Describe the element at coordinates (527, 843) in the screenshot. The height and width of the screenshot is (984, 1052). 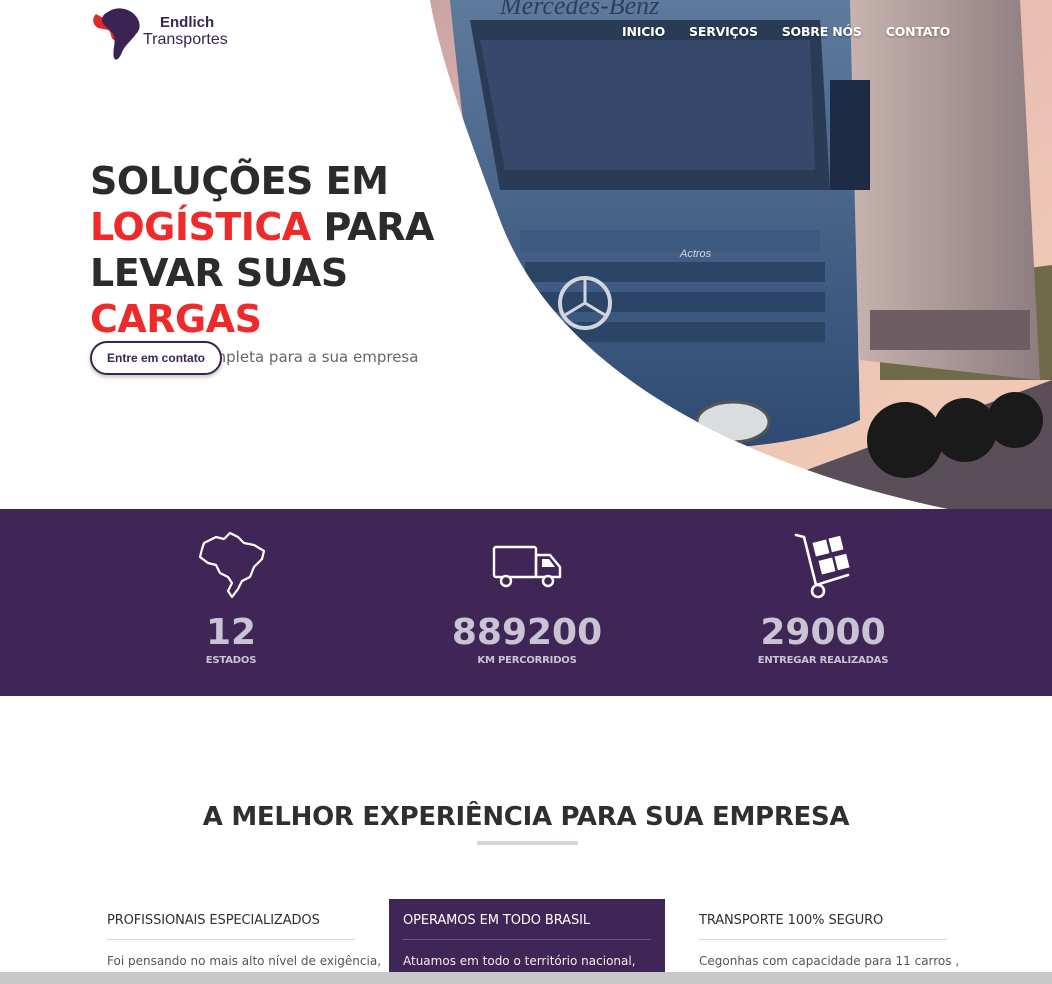
I see `title-underline` at that location.